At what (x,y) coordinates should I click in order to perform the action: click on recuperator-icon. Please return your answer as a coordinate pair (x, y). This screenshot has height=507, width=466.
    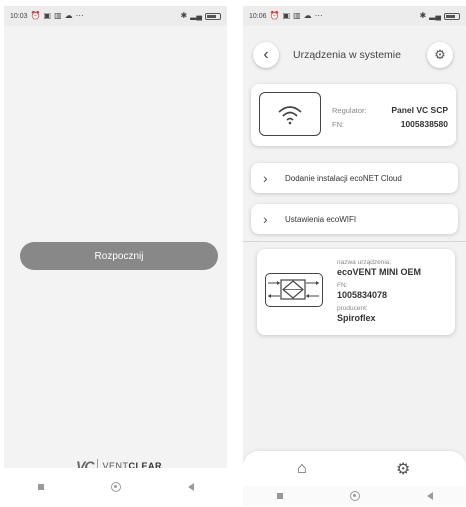
    Looking at the image, I should click on (294, 290).